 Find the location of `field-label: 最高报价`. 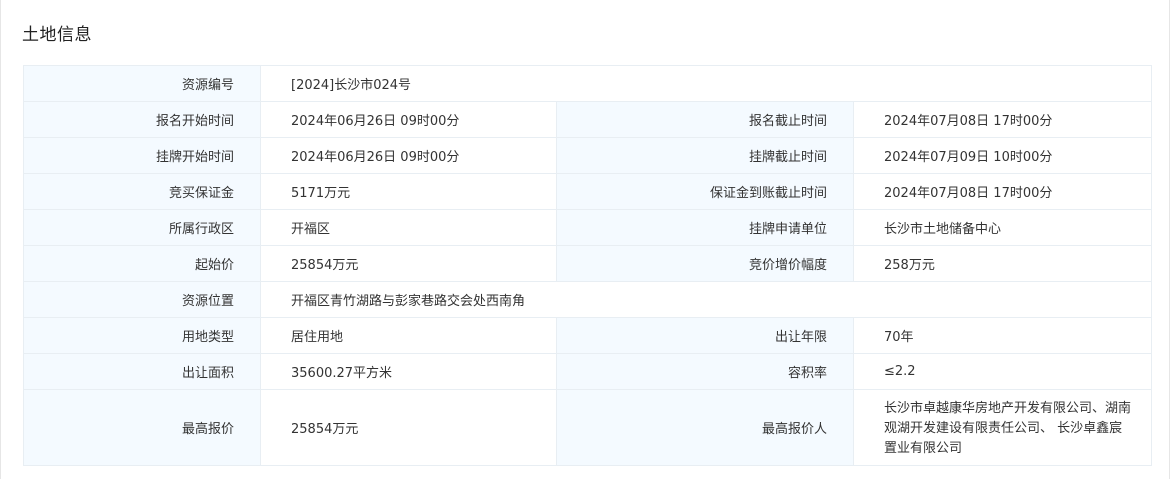

field-label: 最高报价 is located at coordinates (142, 427).